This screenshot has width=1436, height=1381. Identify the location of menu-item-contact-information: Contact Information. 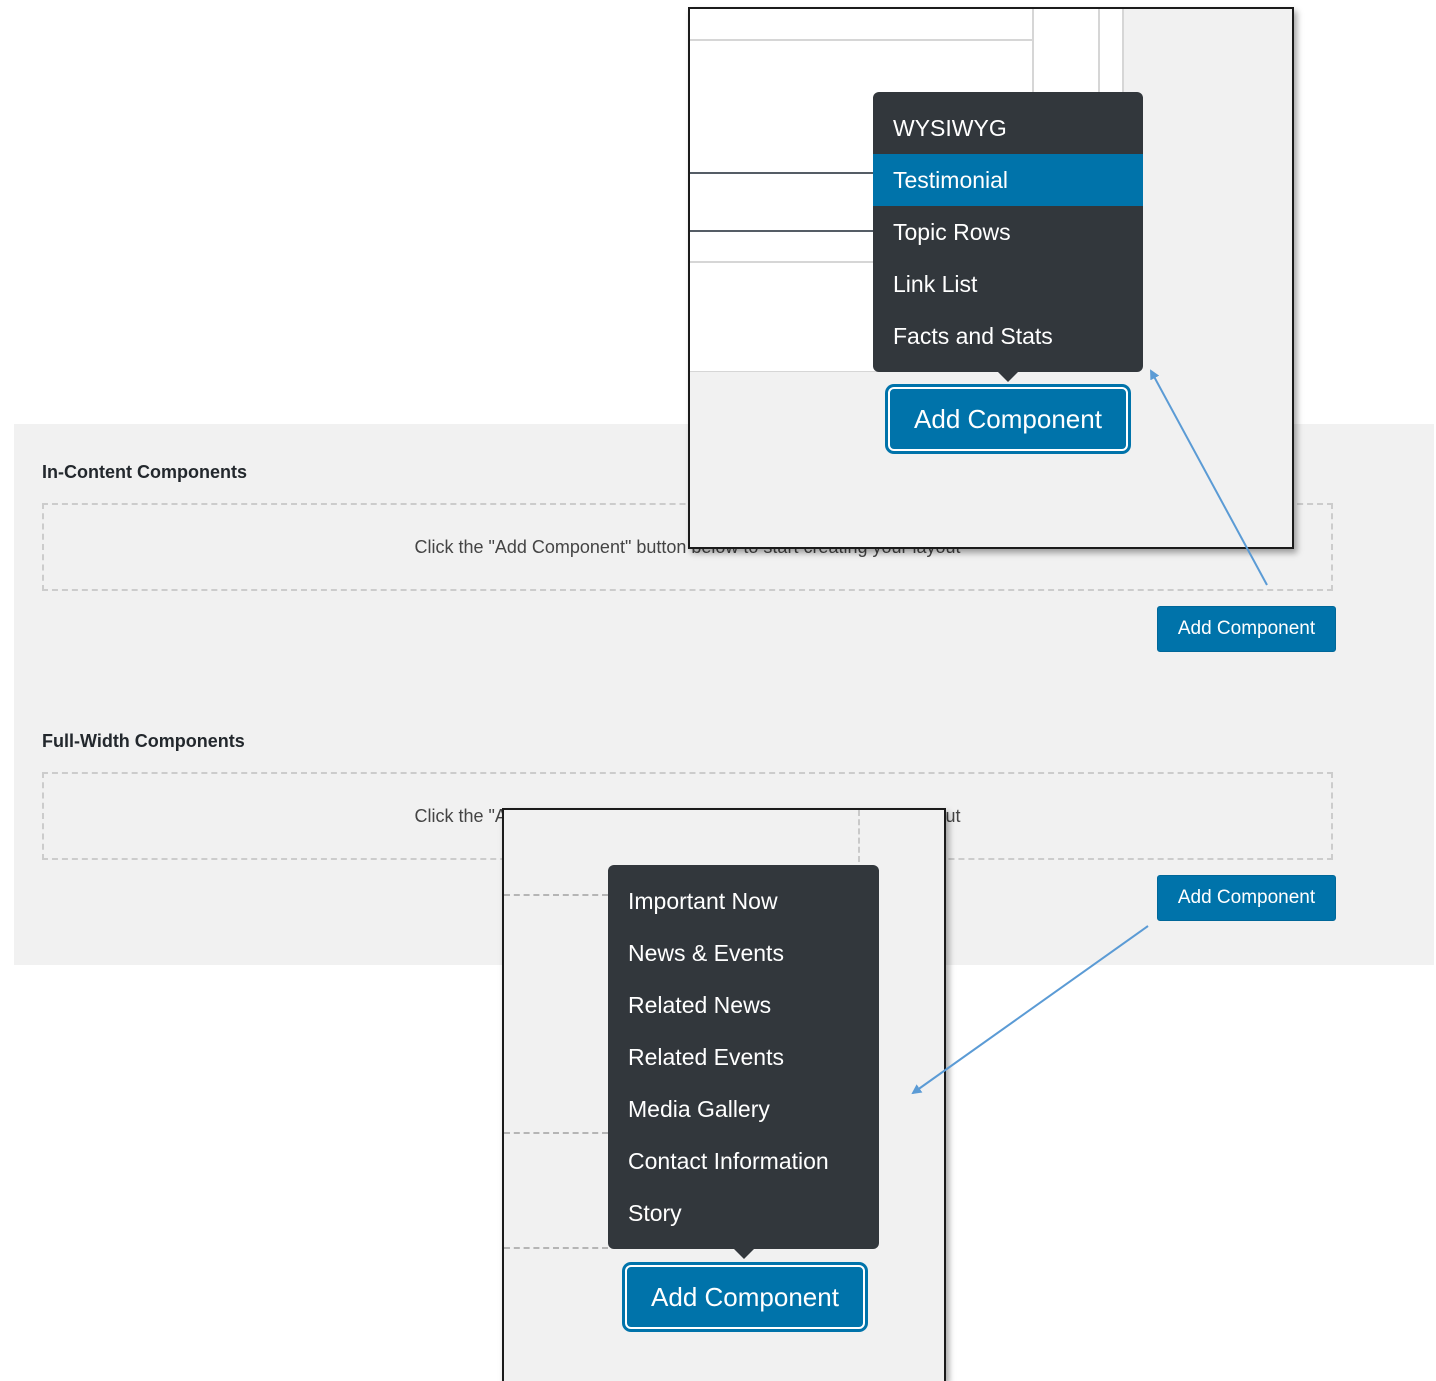
(743, 1161).